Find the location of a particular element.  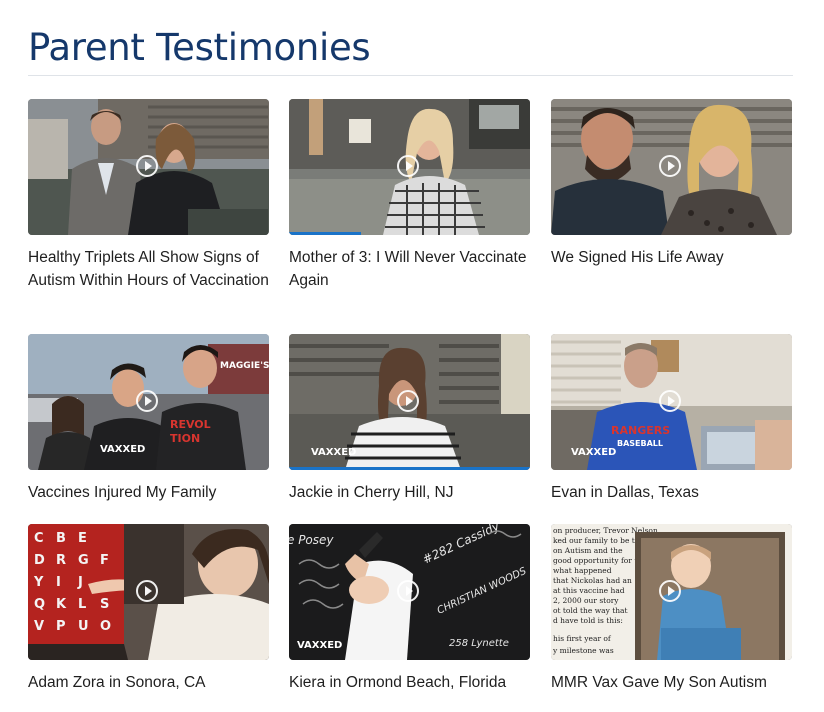

thumb-letter: K is located at coordinates (61, 604).